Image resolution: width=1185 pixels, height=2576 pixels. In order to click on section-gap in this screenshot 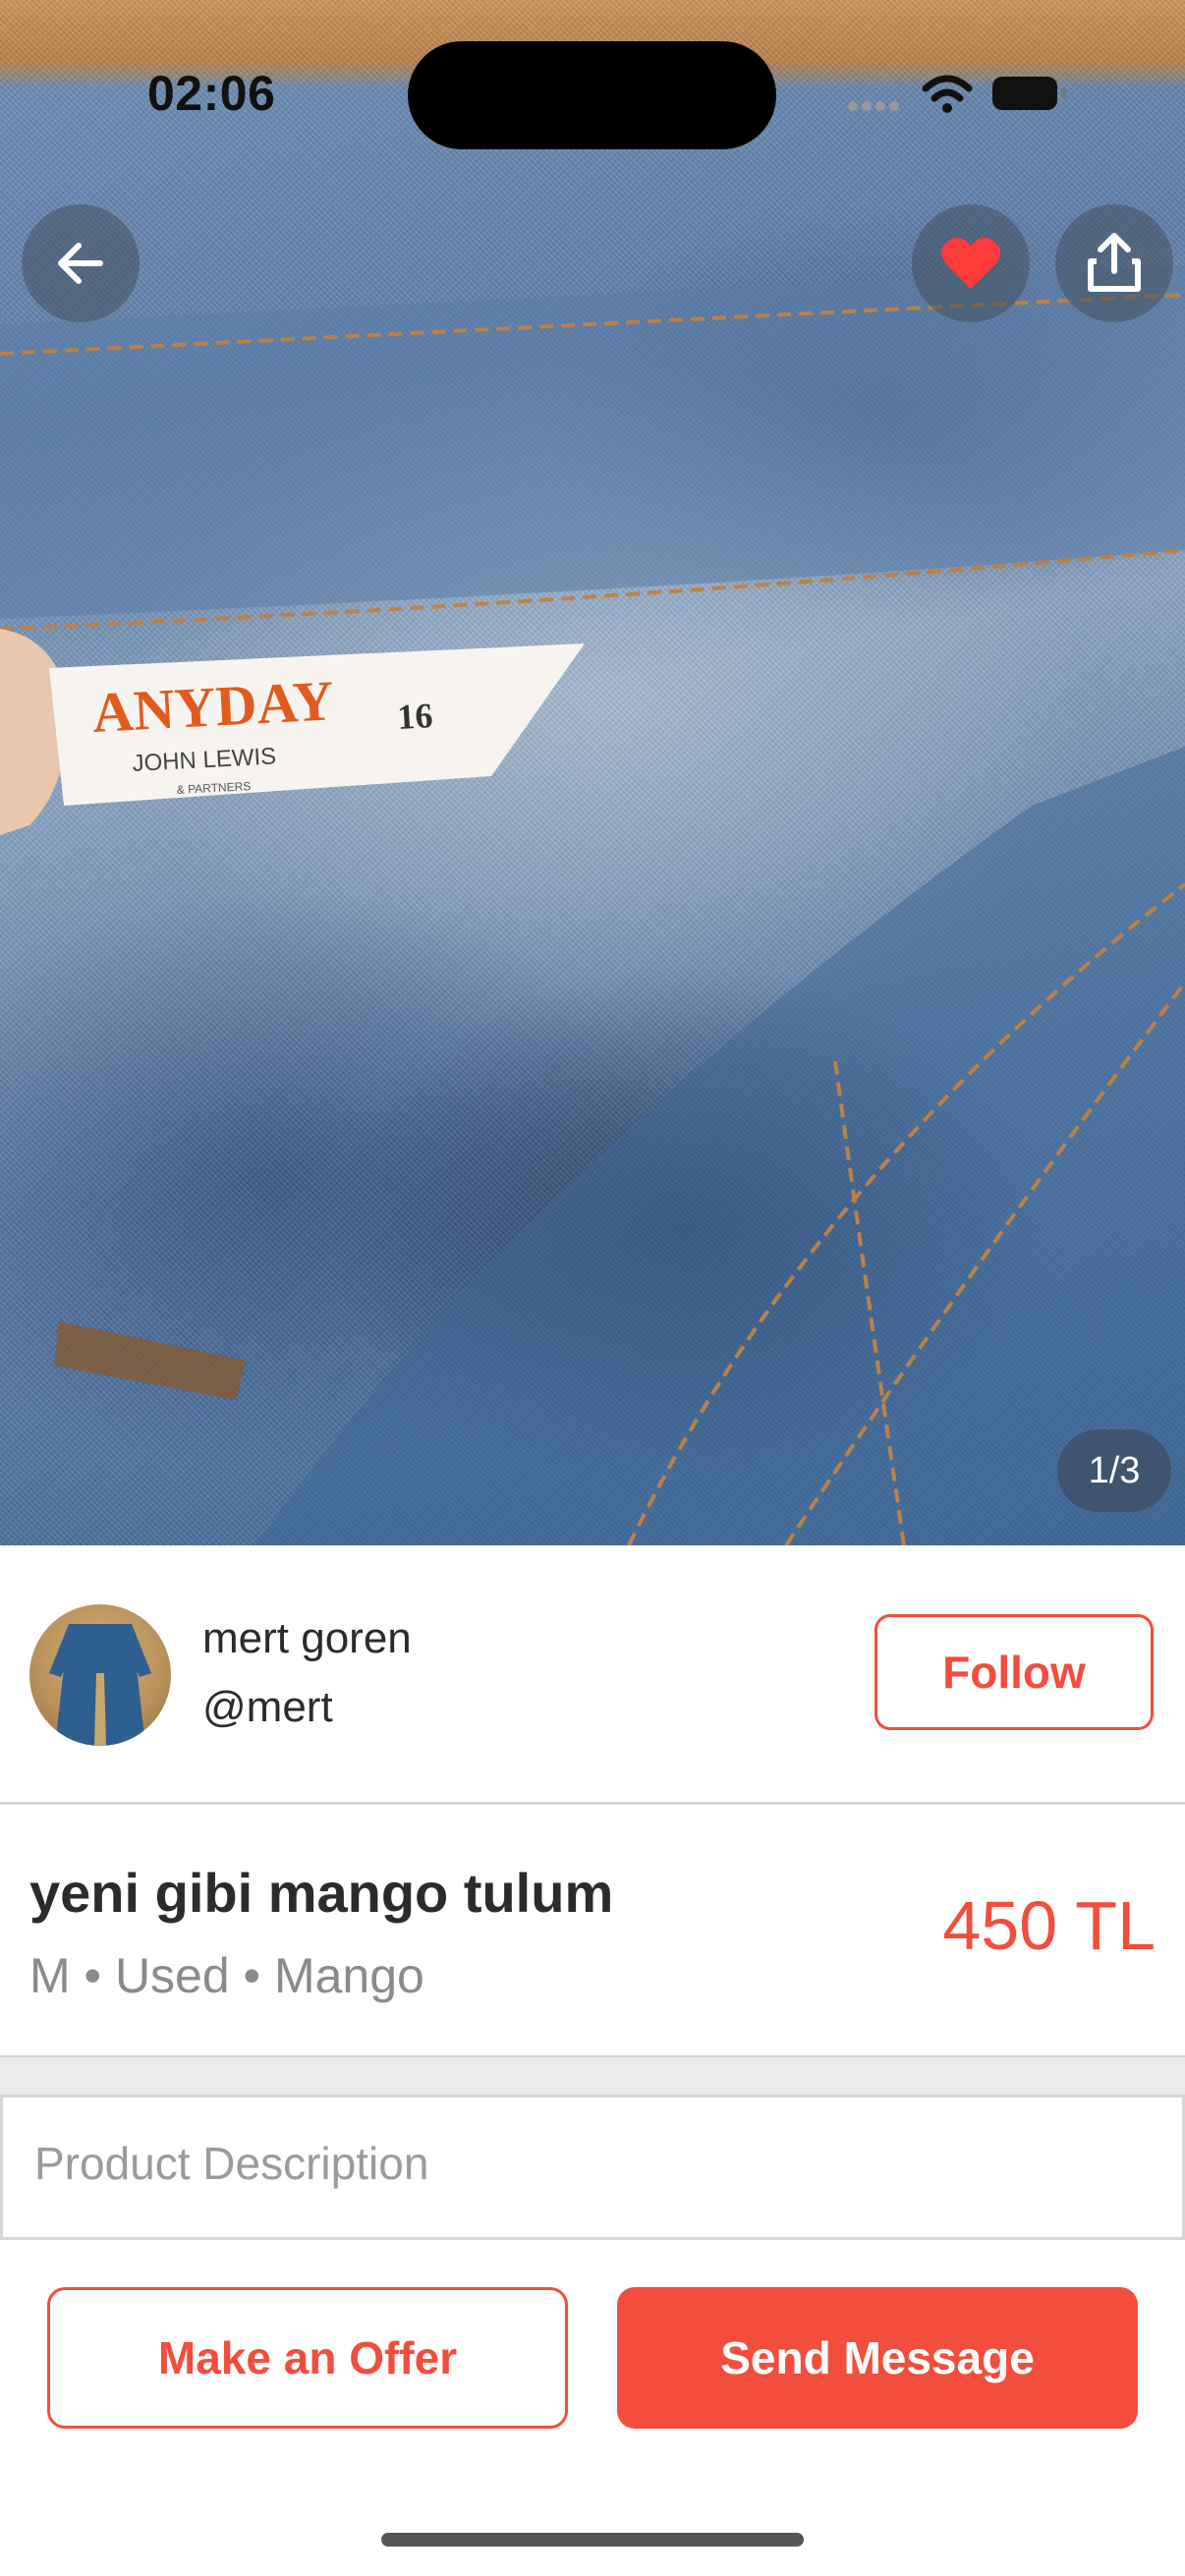, I will do `click(592, 2076)`.